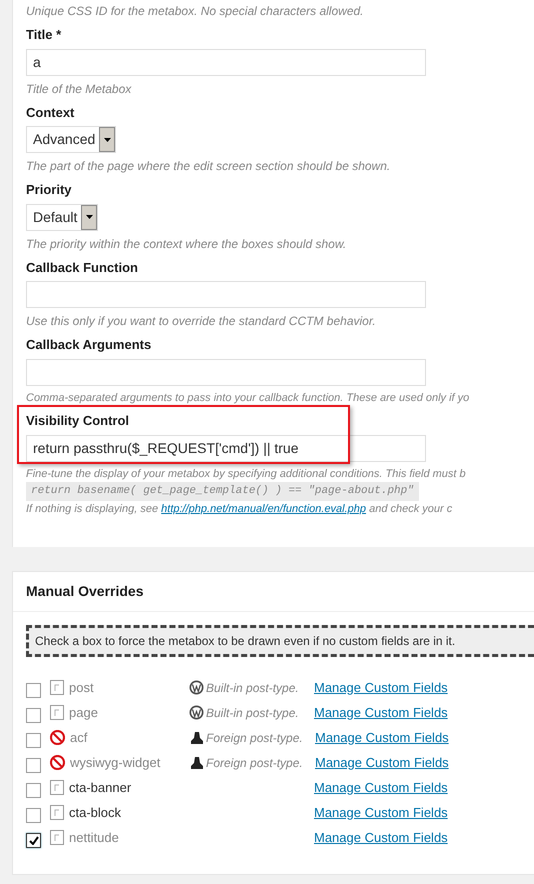 The width and height of the screenshot is (534, 884). What do you see at coordinates (226, 62) in the screenshot?
I see `text-field: a` at bounding box center [226, 62].